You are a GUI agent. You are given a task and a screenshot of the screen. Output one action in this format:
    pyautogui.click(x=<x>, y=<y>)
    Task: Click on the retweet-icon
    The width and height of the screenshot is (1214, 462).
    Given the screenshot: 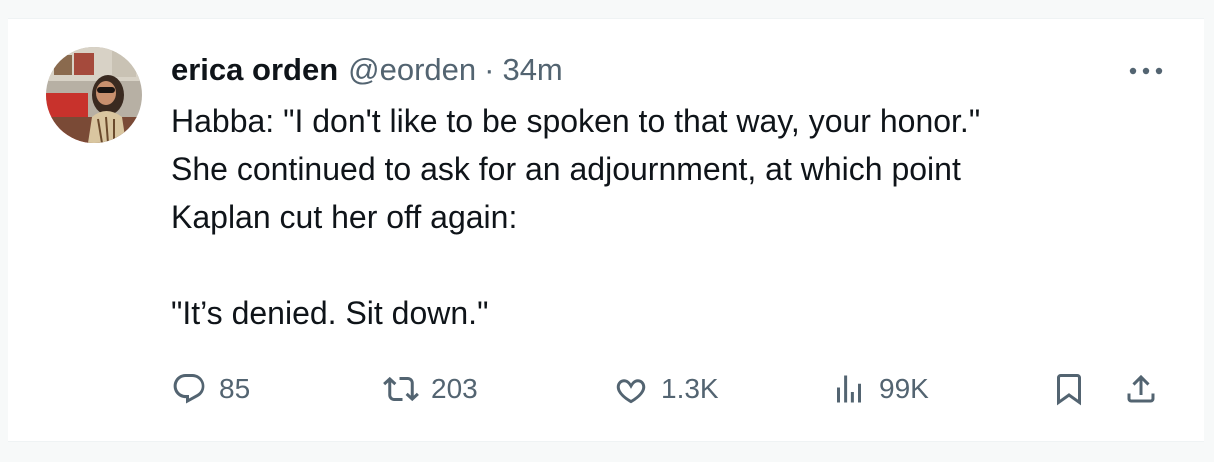 What is the action you would take?
    pyautogui.click(x=401, y=389)
    